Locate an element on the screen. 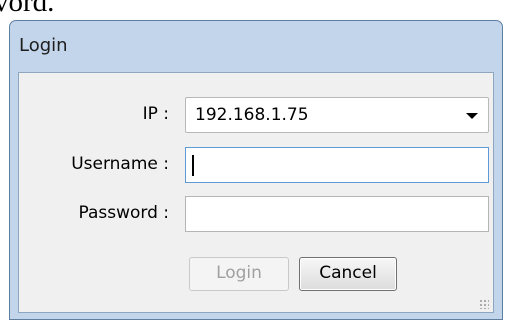 This screenshot has width=517, height=322. password-field is located at coordinates (337, 214).